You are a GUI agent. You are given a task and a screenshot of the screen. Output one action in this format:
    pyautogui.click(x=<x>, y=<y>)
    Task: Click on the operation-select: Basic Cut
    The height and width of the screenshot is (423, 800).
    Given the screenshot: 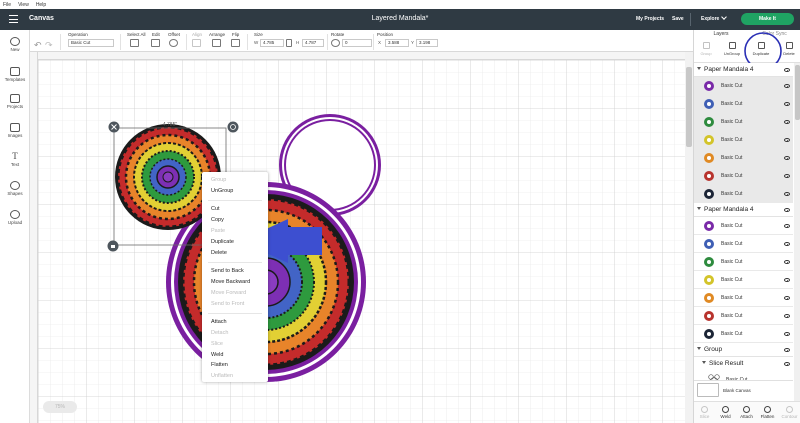 What is the action you would take?
    pyautogui.click(x=91, y=43)
    